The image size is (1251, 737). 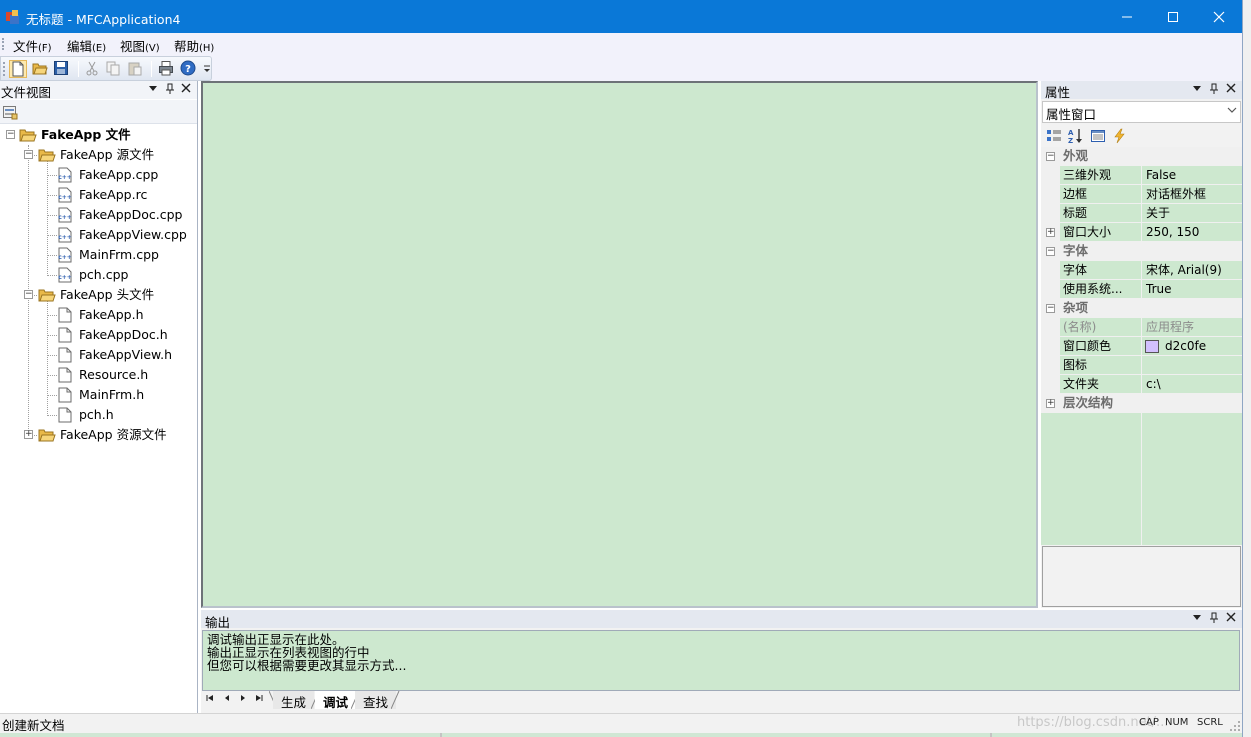 What do you see at coordinates (86, 45) in the screenshot?
I see `menu-edit: 编辑(E)` at bounding box center [86, 45].